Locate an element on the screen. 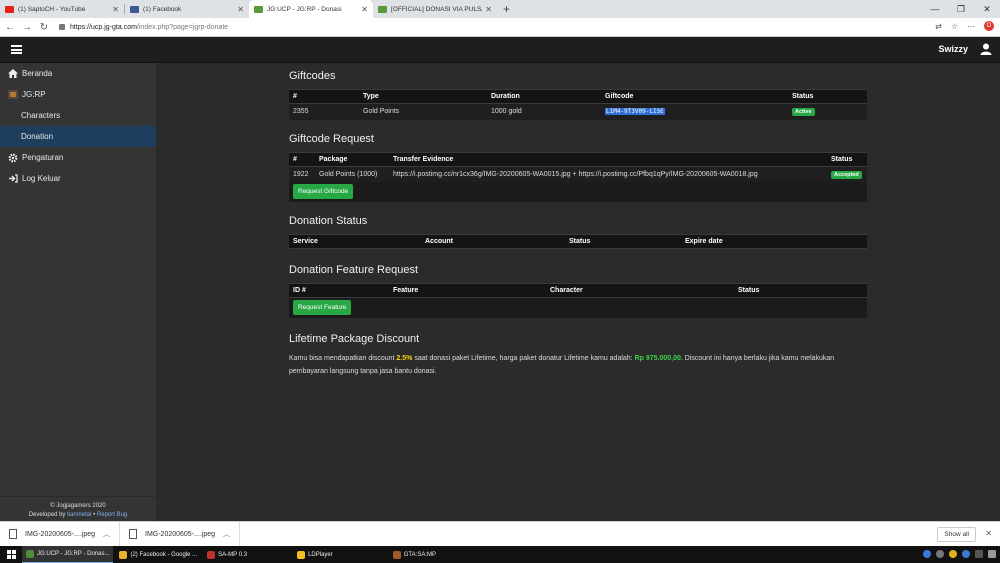  sidebar-item-label: Characters is located at coordinates (41, 115).